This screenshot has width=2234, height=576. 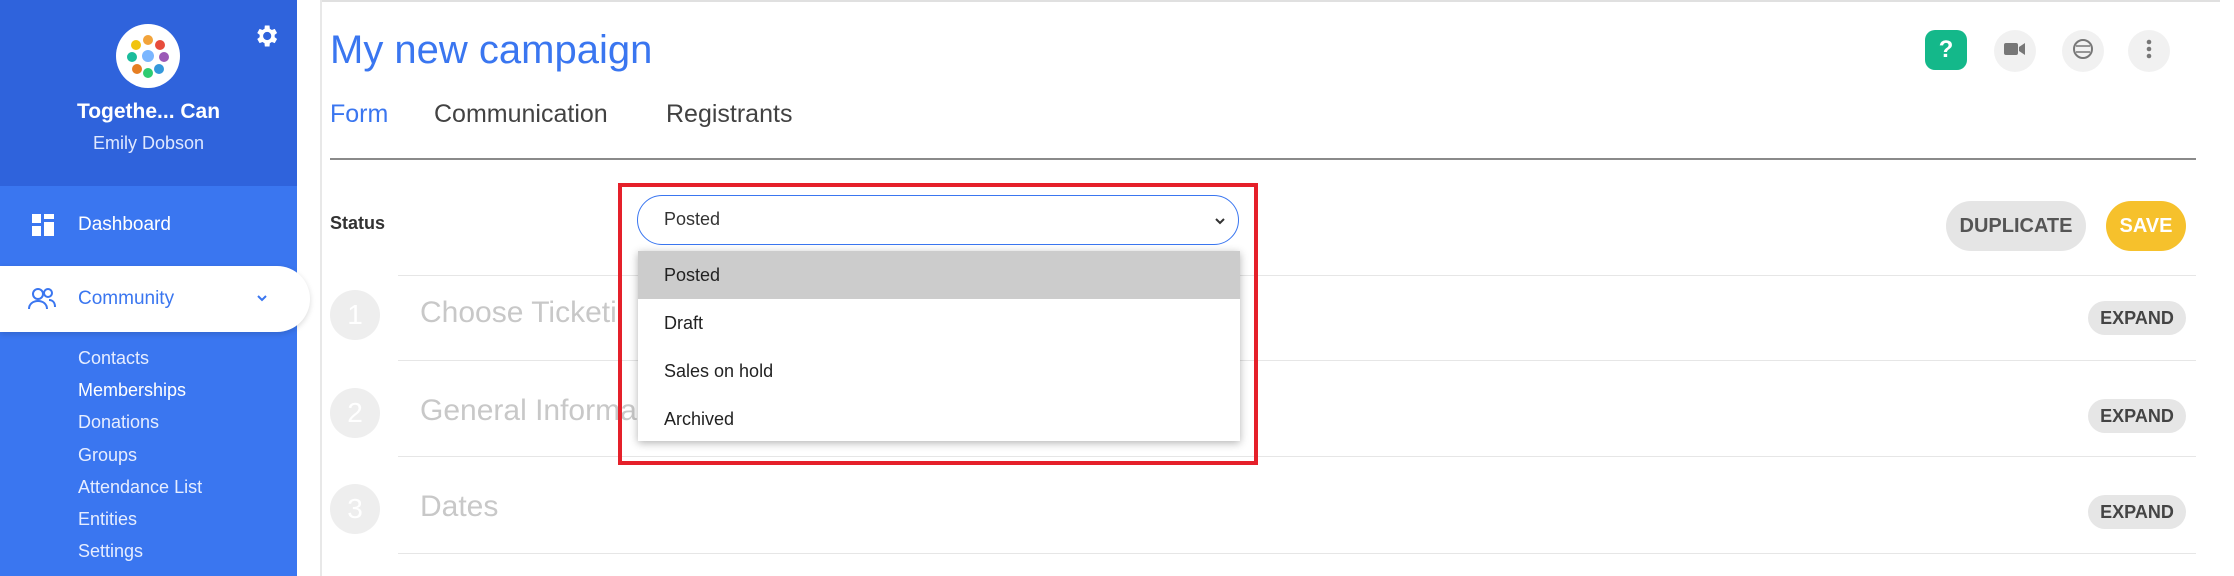 I want to click on sidebar-item-attendance-list: Attendance List, so click(x=140, y=487).